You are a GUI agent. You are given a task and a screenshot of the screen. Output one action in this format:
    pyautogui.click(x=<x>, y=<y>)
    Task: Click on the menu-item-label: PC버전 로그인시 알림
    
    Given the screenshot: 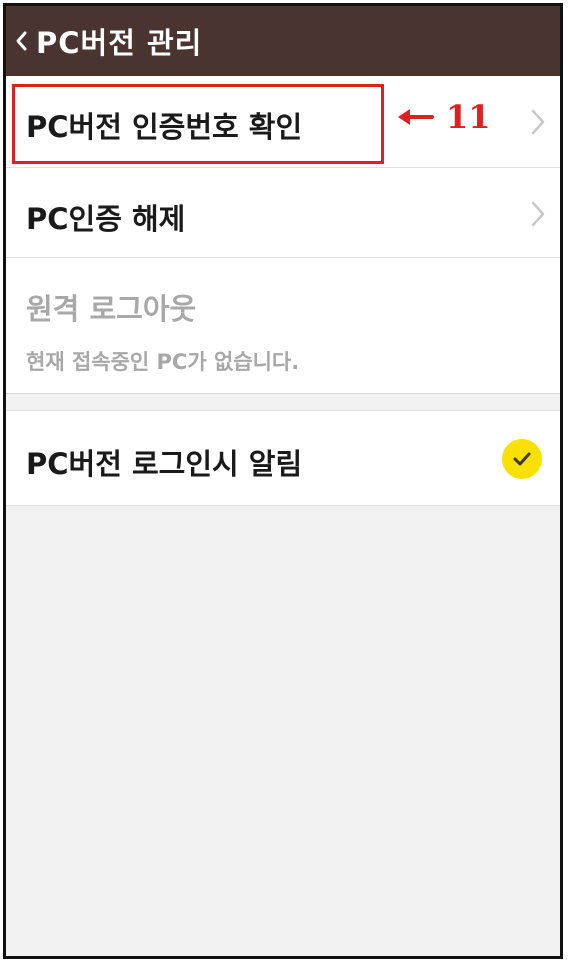 What is the action you would take?
    pyautogui.click(x=164, y=464)
    